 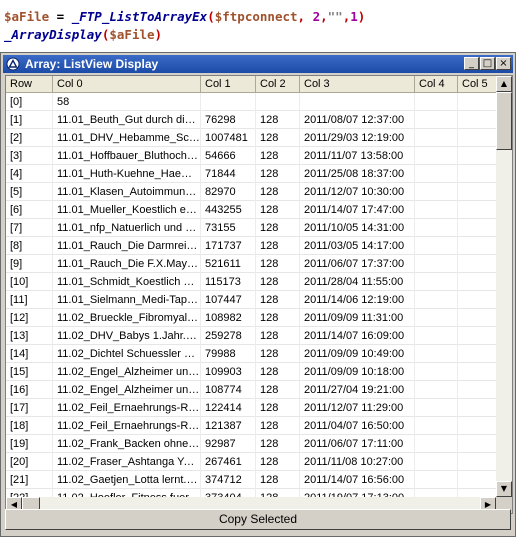 What do you see at coordinates (29, 462) in the screenshot?
I see `table-cell-col-0: [20]` at bounding box center [29, 462].